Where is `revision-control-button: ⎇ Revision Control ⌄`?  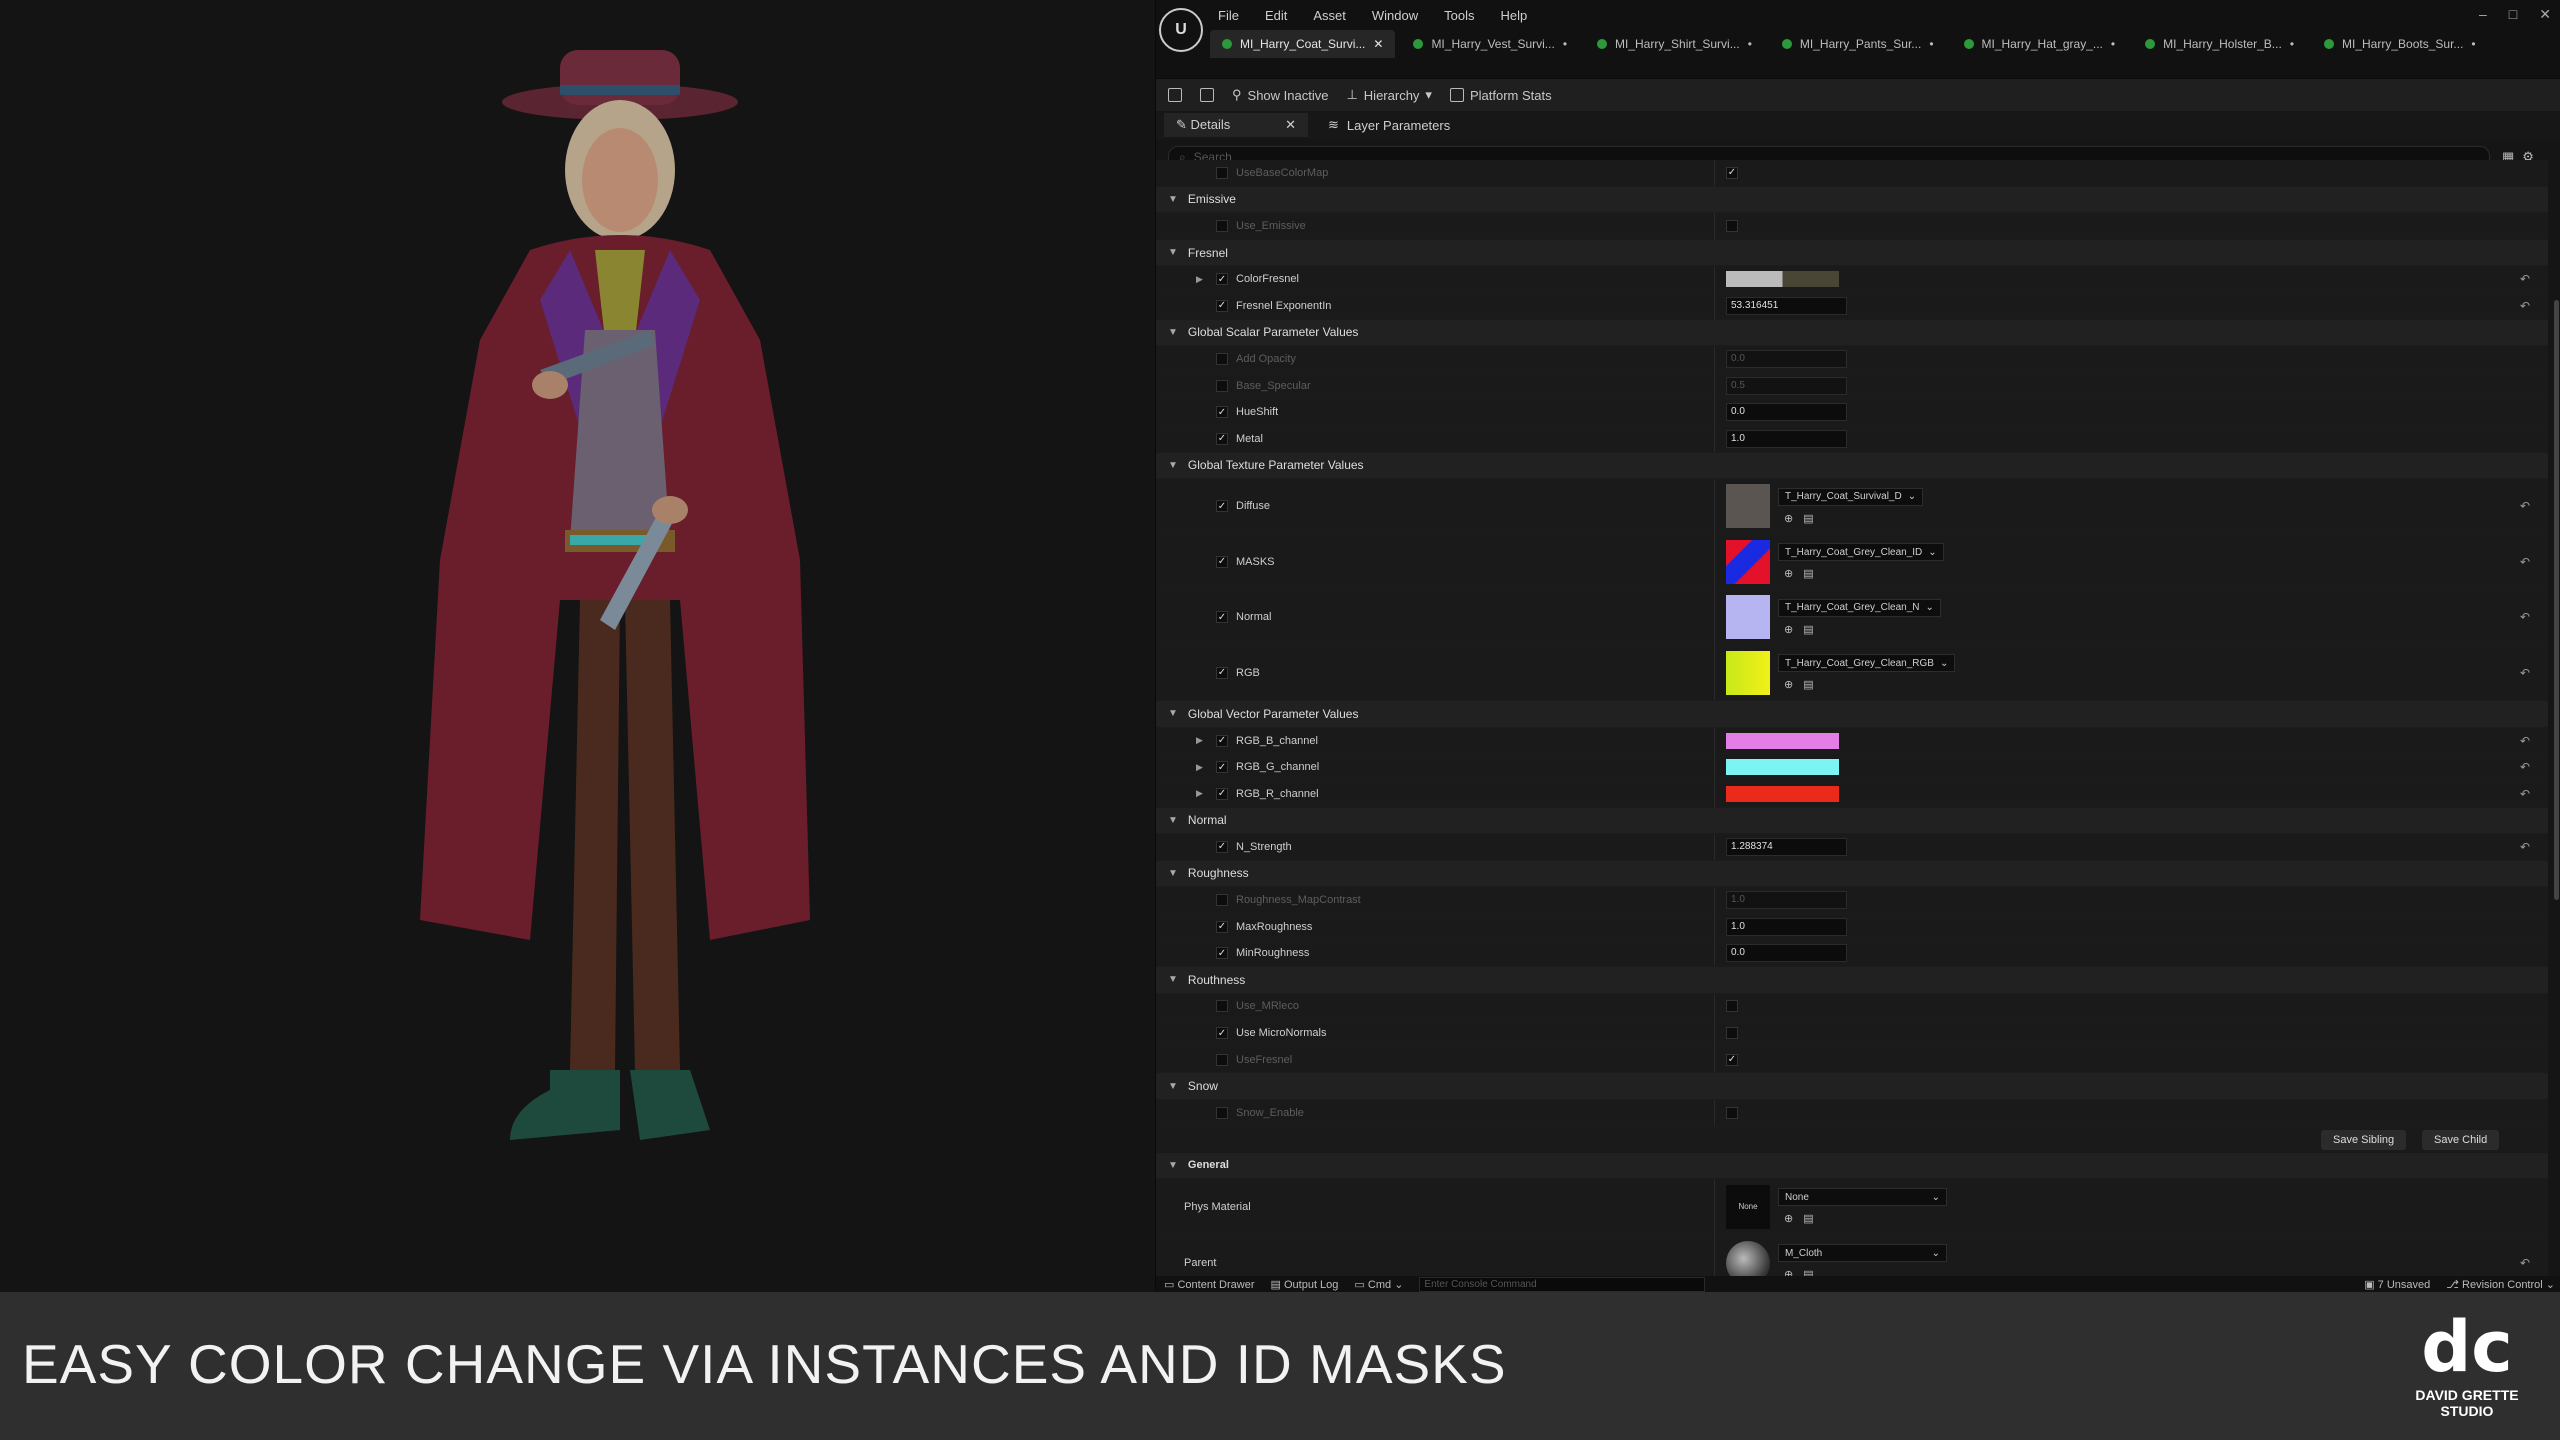
revision-control-button: ⎇ Revision Control ⌄ is located at coordinates (2500, 1284).